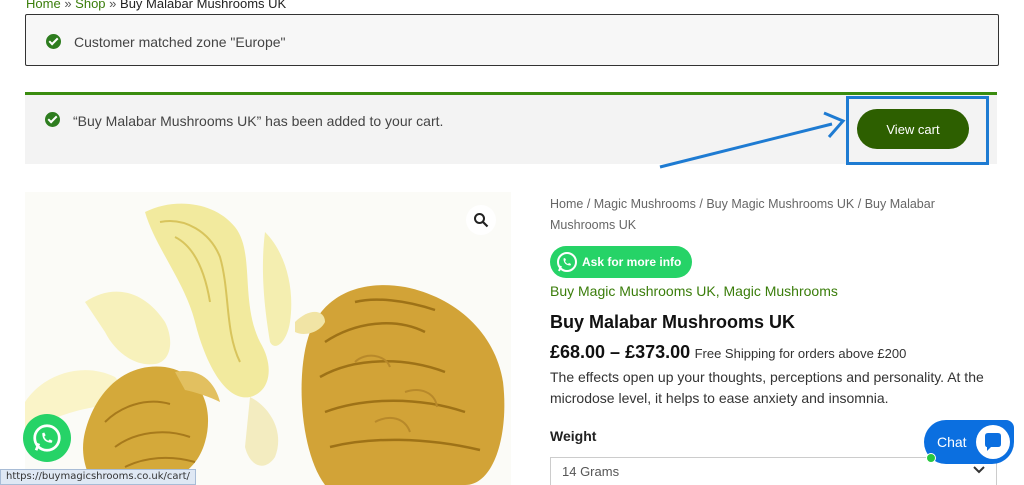  Describe the element at coordinates (591, 471) in the screenshot. I see `weight-selected-value: 14 Grams` at that location.